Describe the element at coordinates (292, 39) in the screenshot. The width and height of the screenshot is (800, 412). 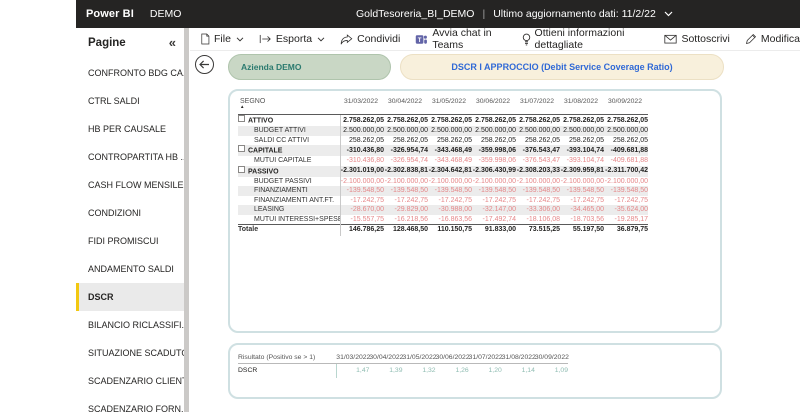
I see `toolbar-item-export: Esporta` at that location.